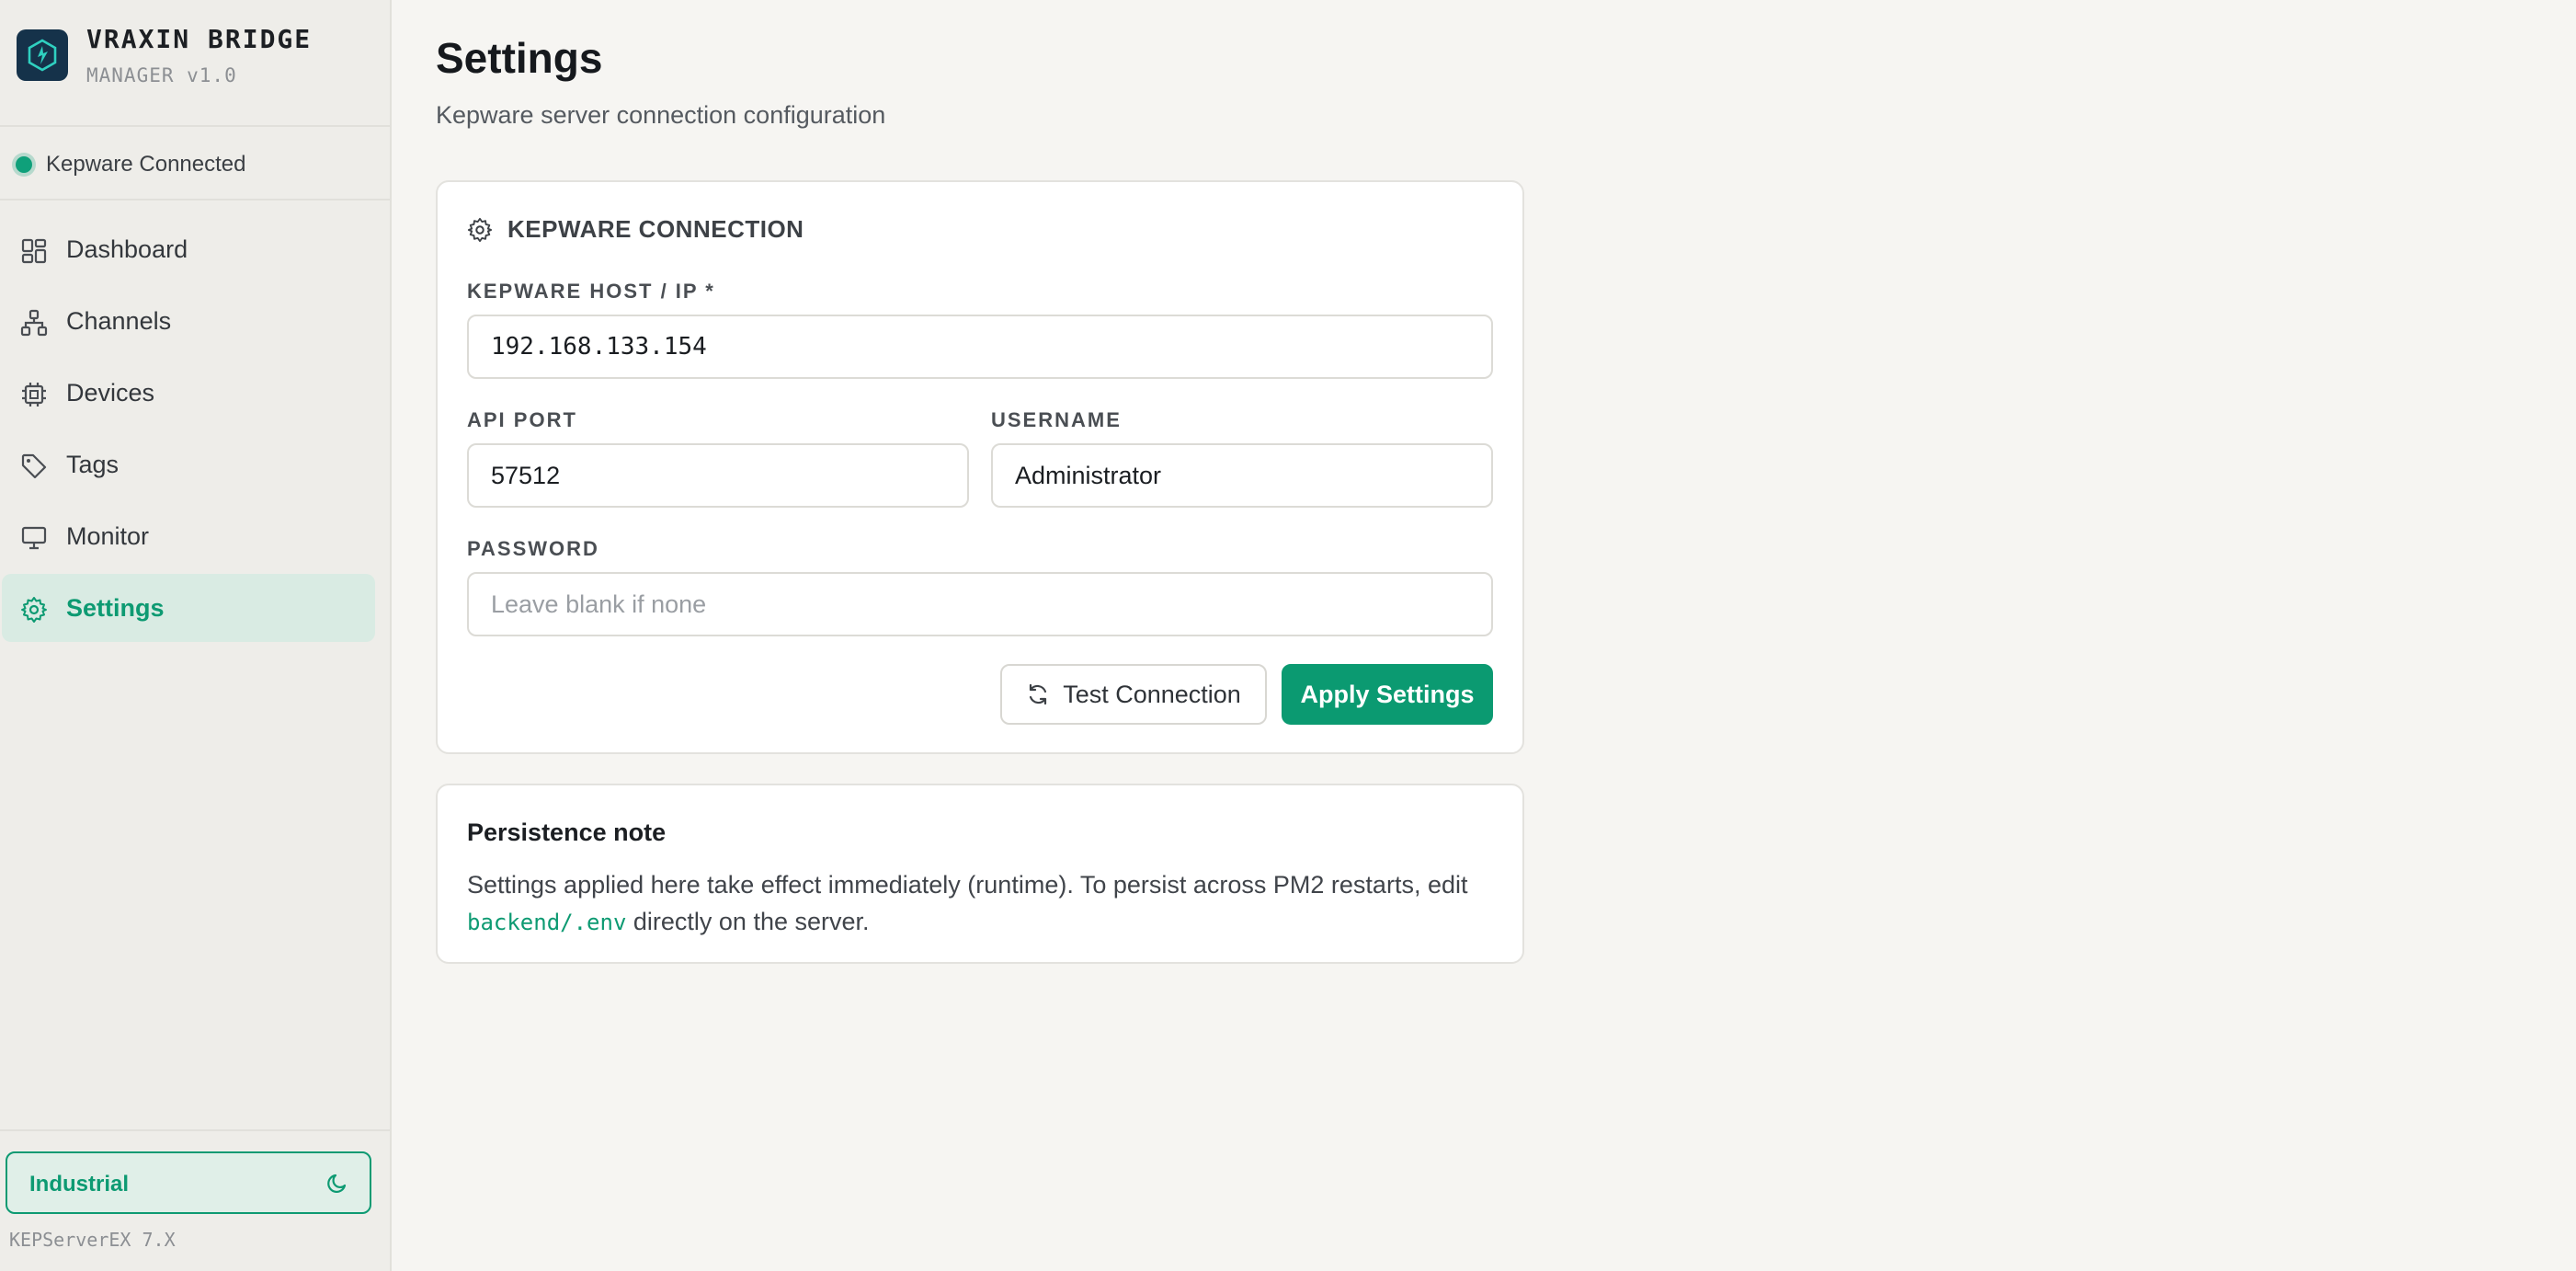  Describe the element at coordinates (748, 921) in the screenshot. I see `note-text-after: directly on the server.` at that location.